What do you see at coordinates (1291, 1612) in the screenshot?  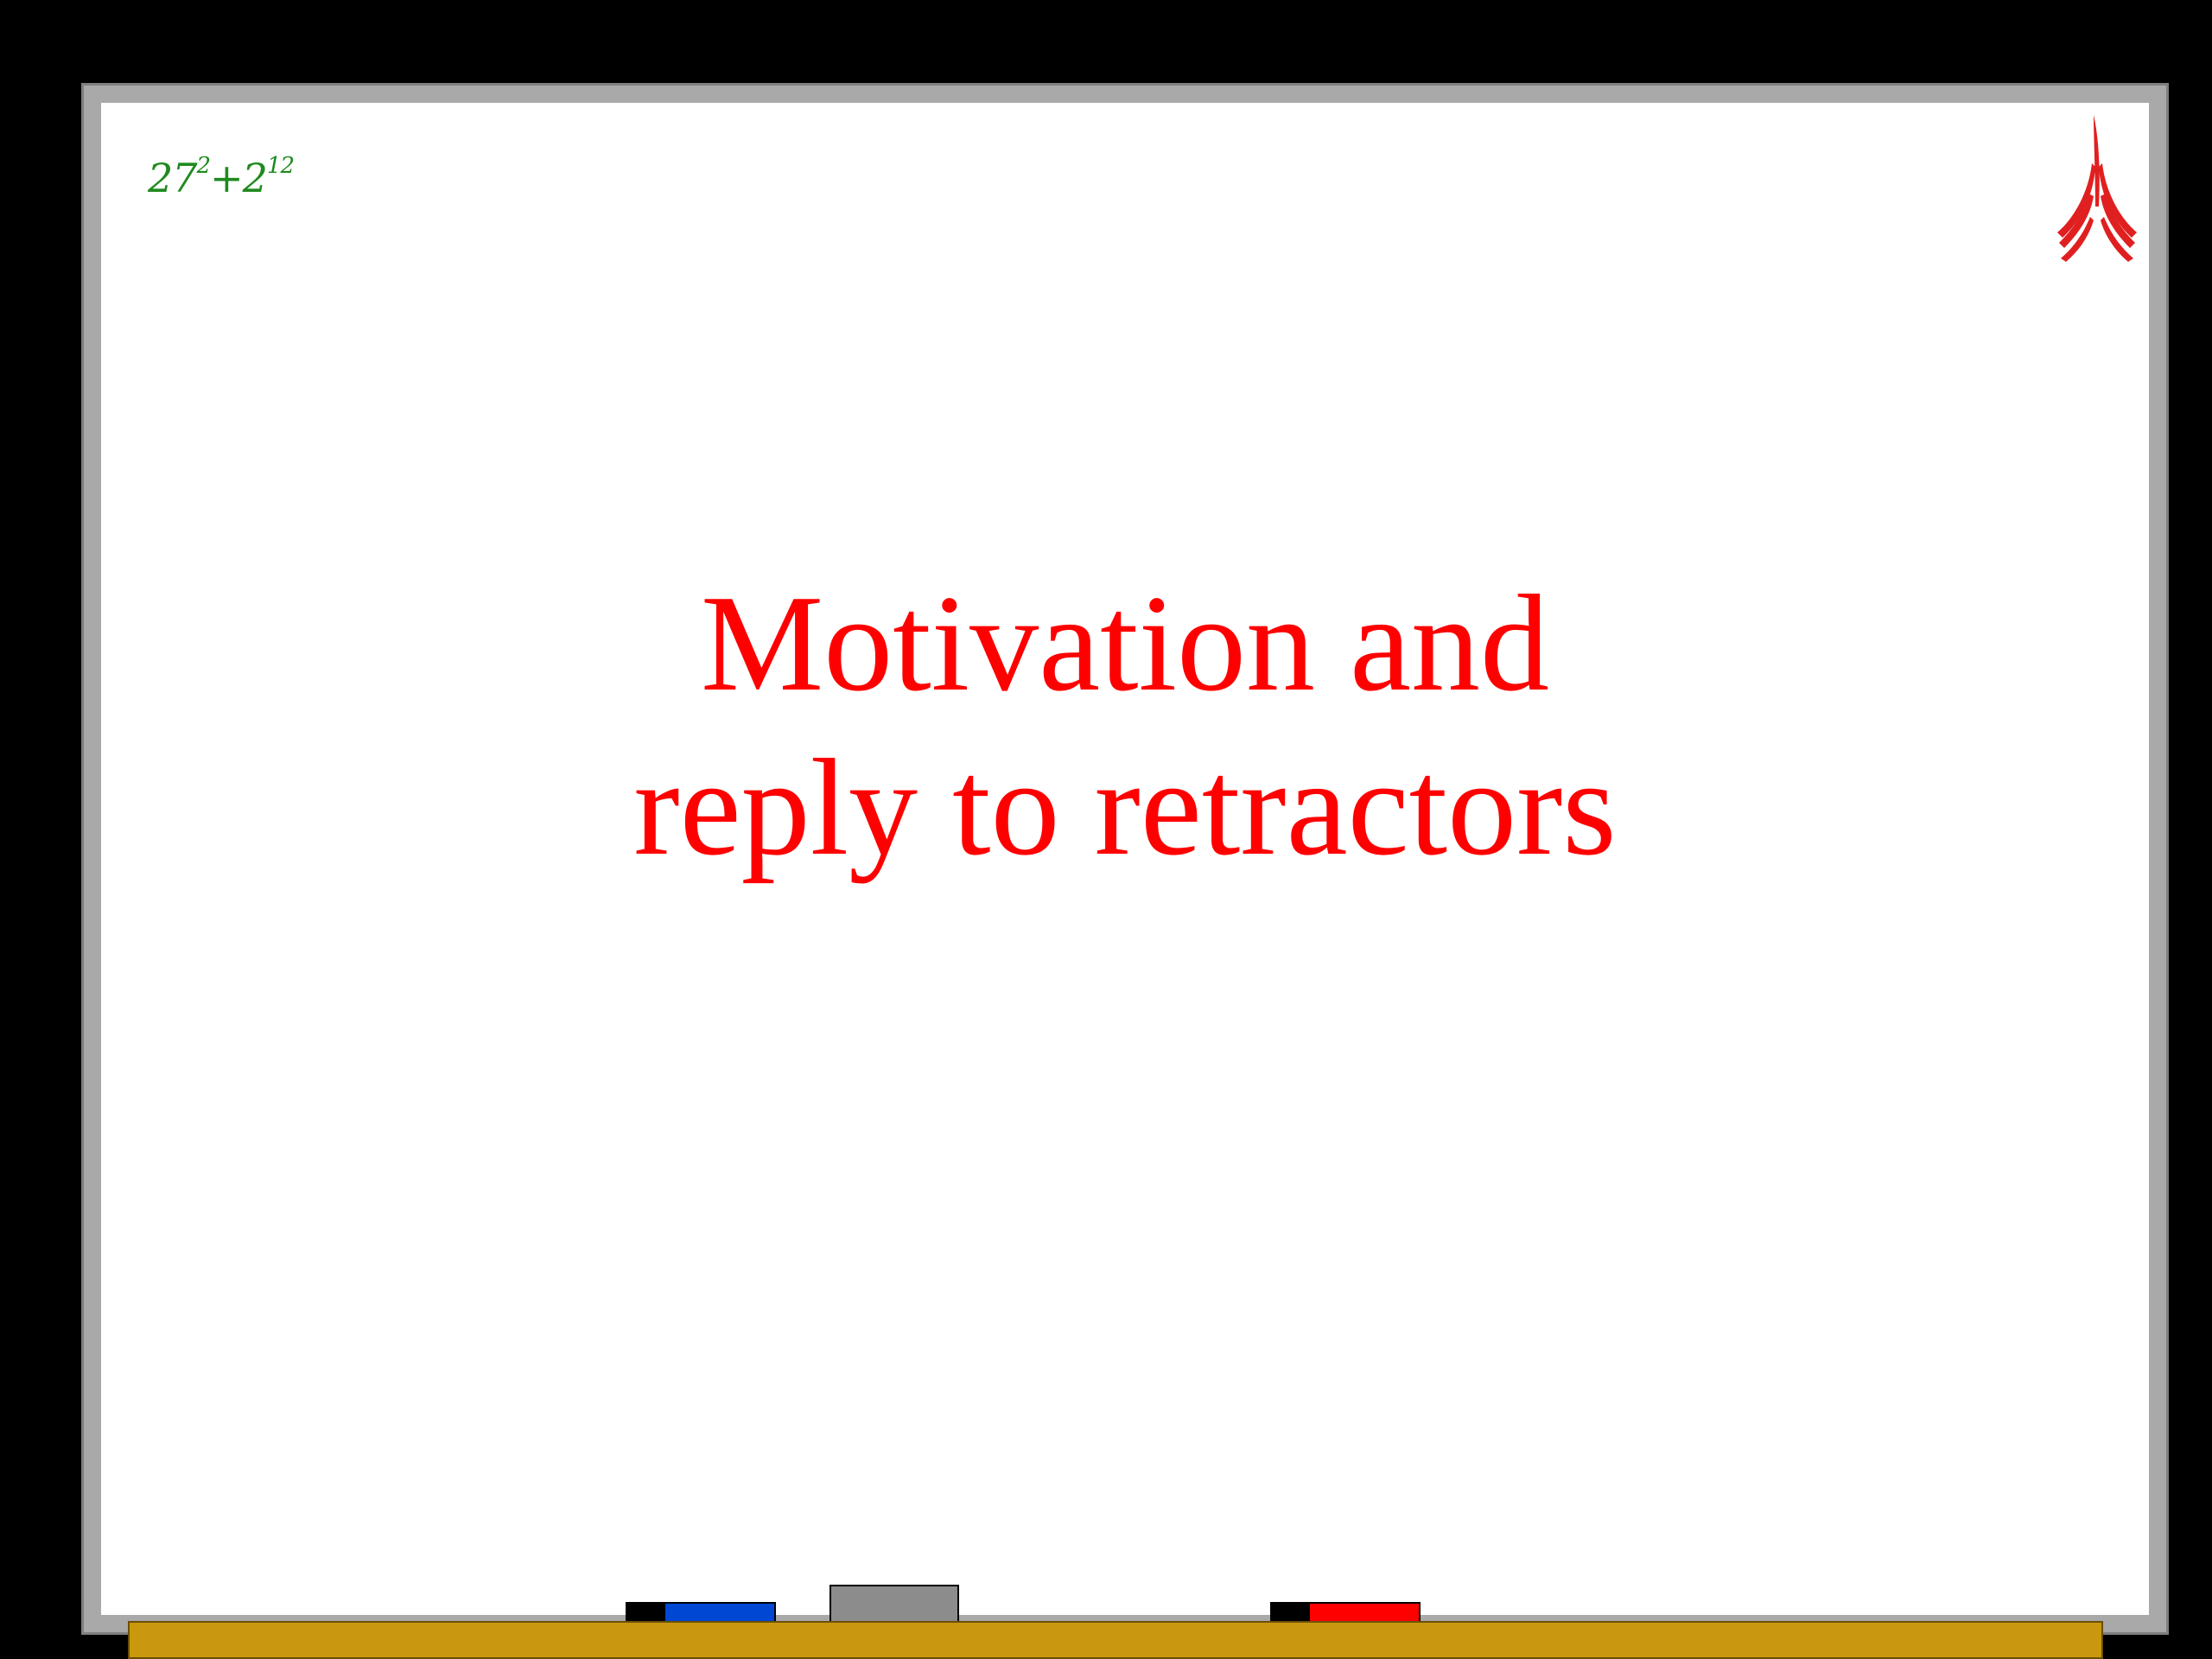 I see `red-marker-cap` at bounding box center [1291, 1612].